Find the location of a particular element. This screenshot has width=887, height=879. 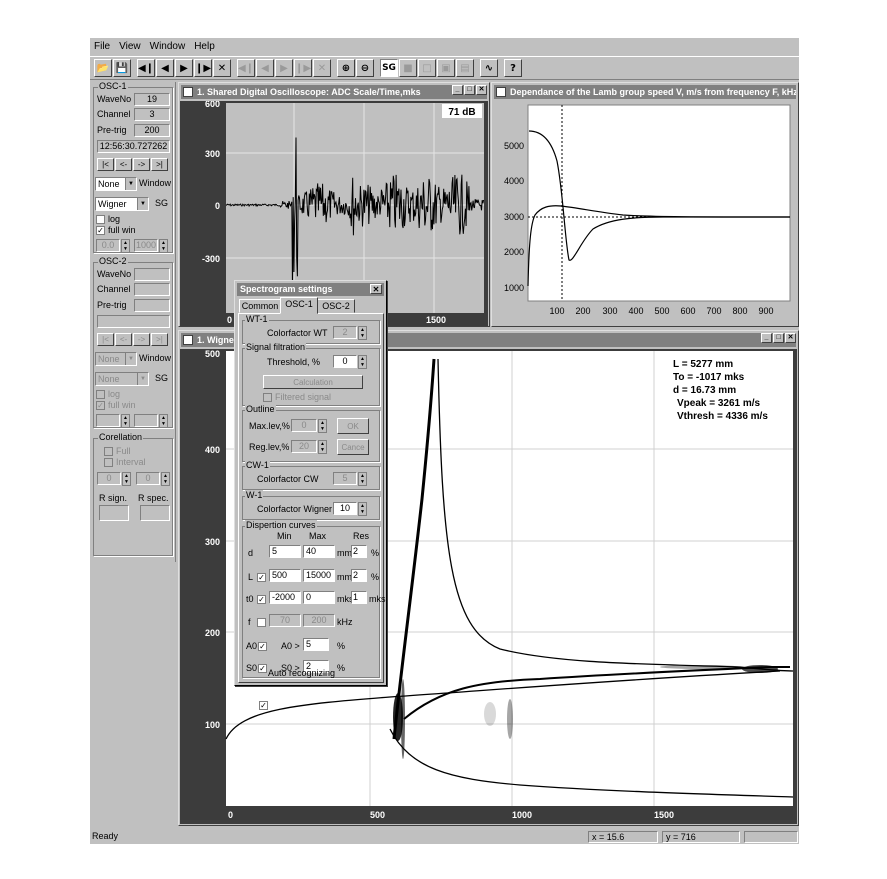

row-f-min: 70 is located at coordinates (285, 620).